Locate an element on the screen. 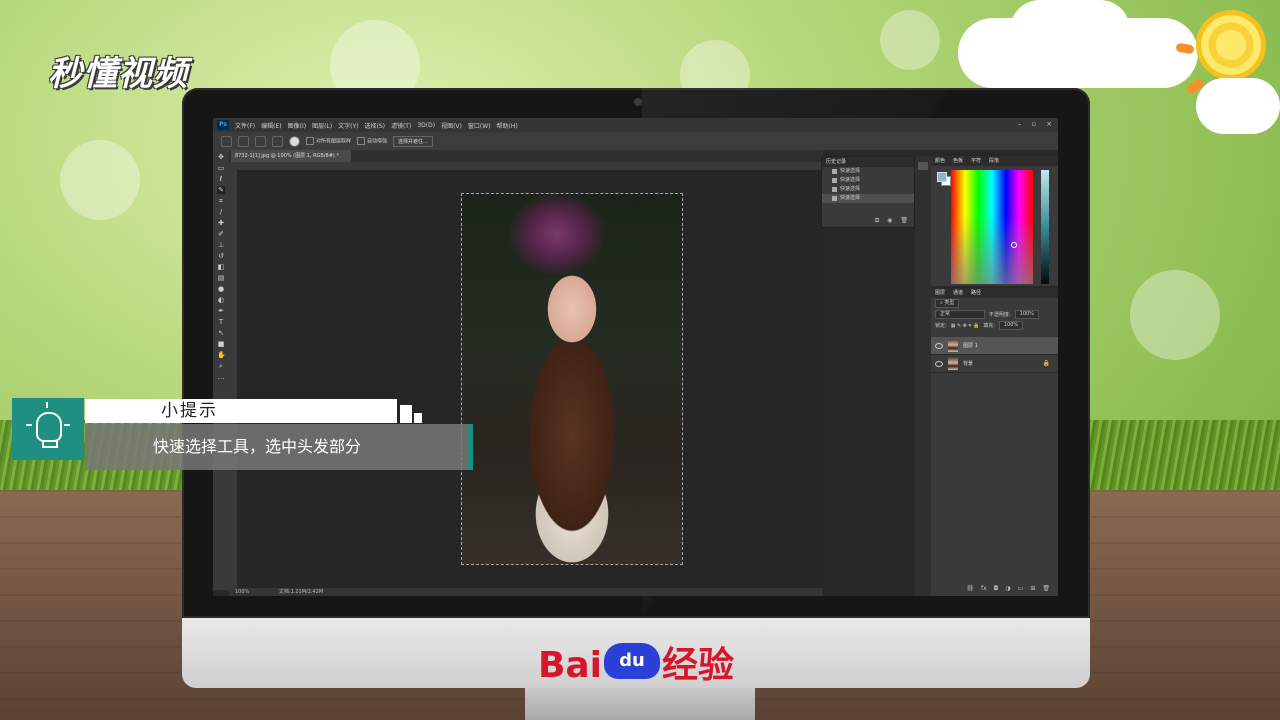 This screenshot has height=720, width=1280. layer-thumbnail is located at coordinates (953, 345).